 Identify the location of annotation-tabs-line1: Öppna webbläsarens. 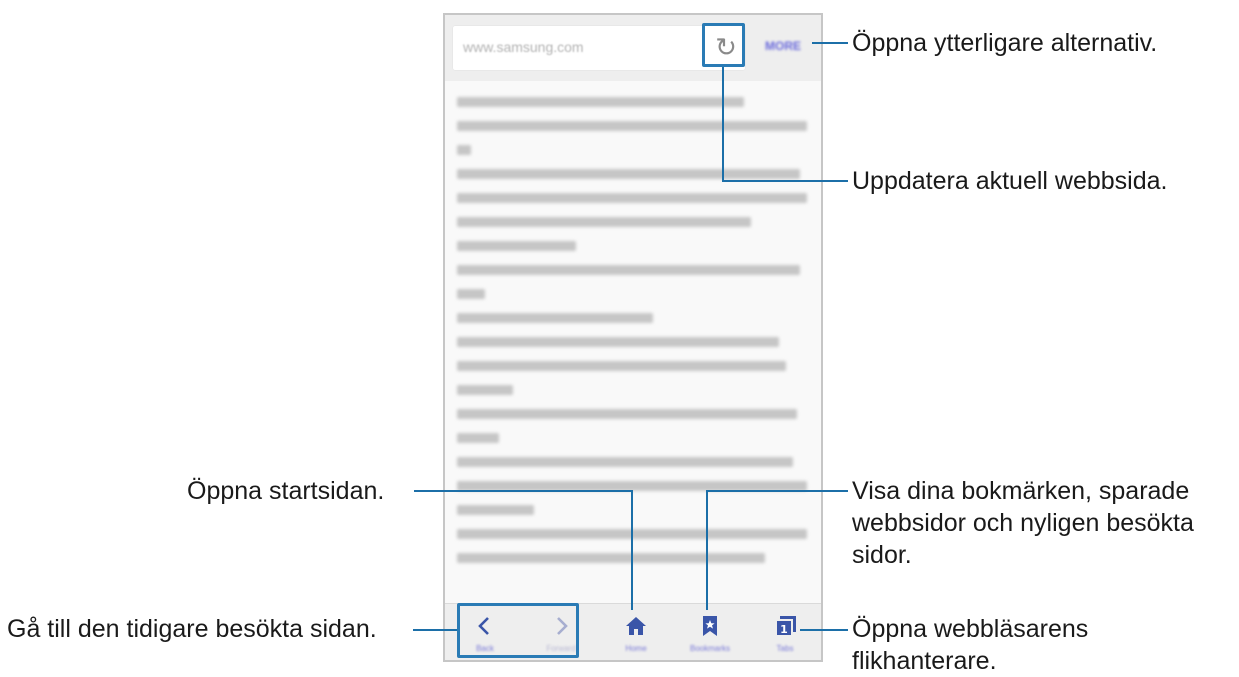
(970, 629).